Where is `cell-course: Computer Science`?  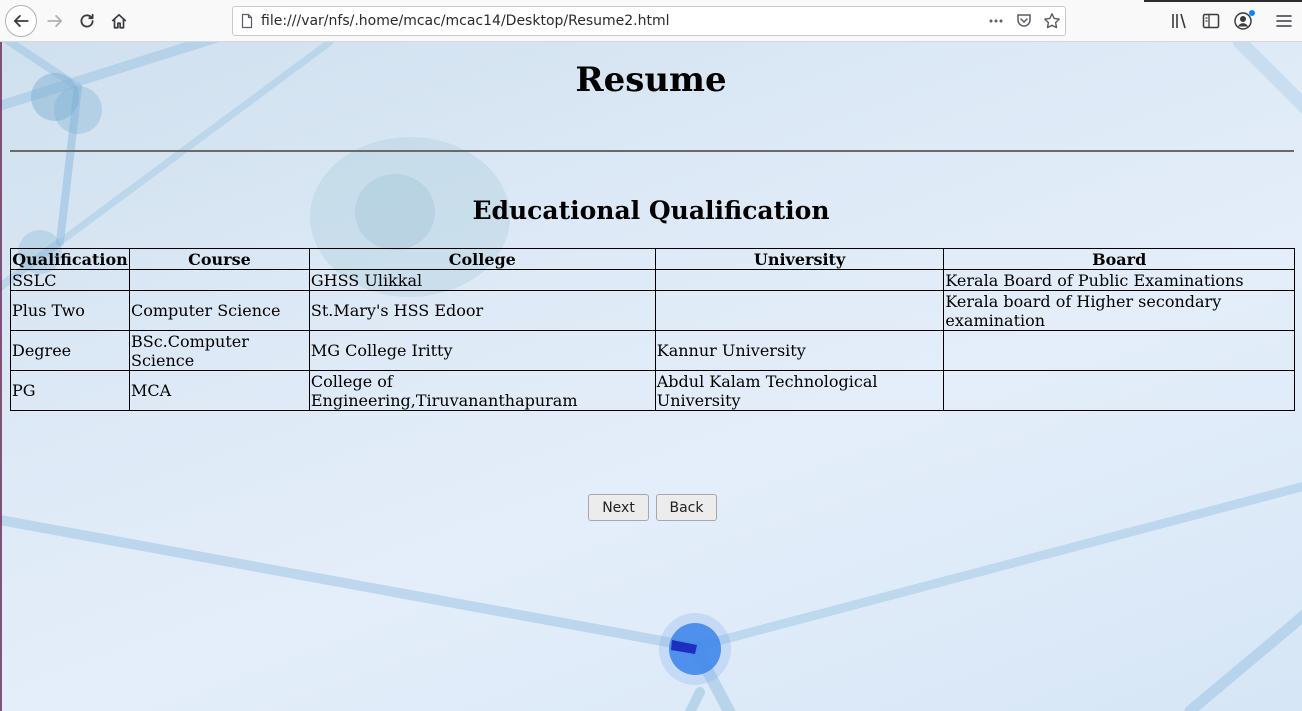
cell-course: Computer Science is located at coordinates (219, 310).